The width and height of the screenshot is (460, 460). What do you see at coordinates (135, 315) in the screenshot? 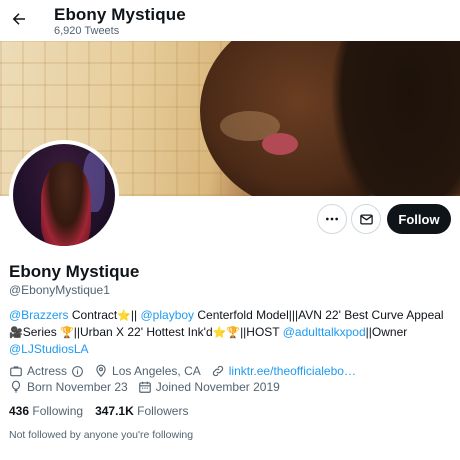
I see `bio-text: ||` at bounding box center [135, 315].